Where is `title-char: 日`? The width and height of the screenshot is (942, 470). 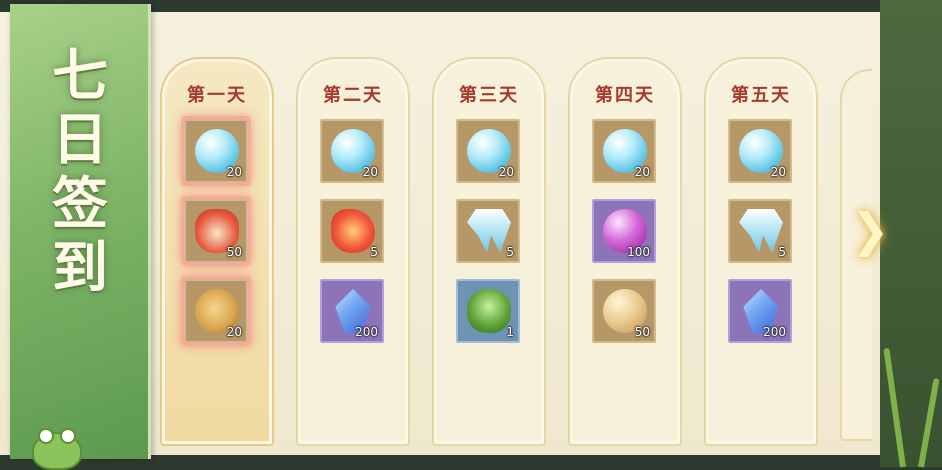 title-char: 日 is located at coordinates (80, 140).